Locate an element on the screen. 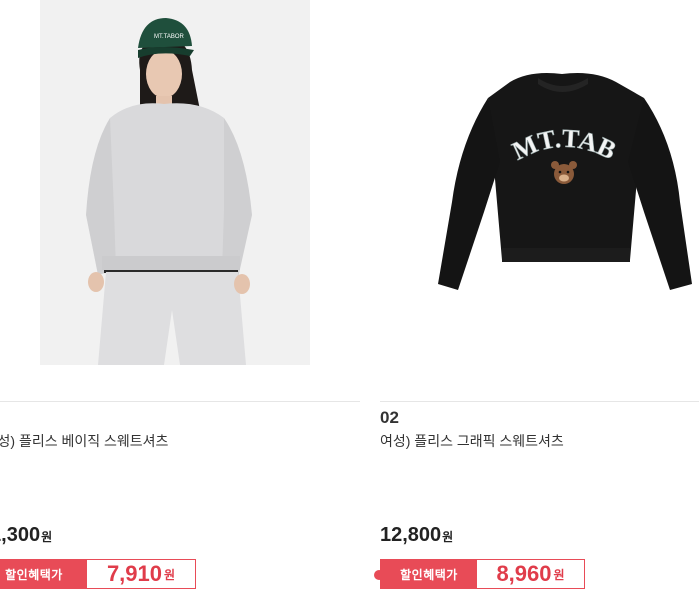 This screenshot has width=699, height=607. product-price: 12,800원 is located at coordinates (416, 535).